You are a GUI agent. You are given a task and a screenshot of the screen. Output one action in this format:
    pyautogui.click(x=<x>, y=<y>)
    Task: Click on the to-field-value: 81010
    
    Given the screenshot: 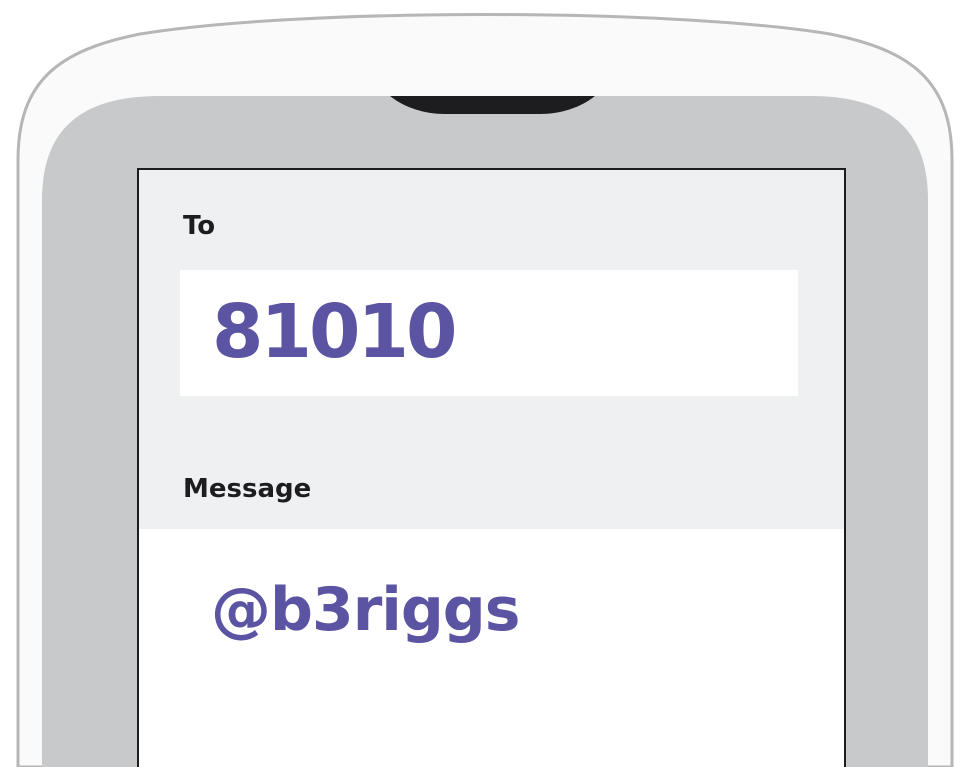 What is the action you would take?
    pyautogui.click(x=334, y=332)
    